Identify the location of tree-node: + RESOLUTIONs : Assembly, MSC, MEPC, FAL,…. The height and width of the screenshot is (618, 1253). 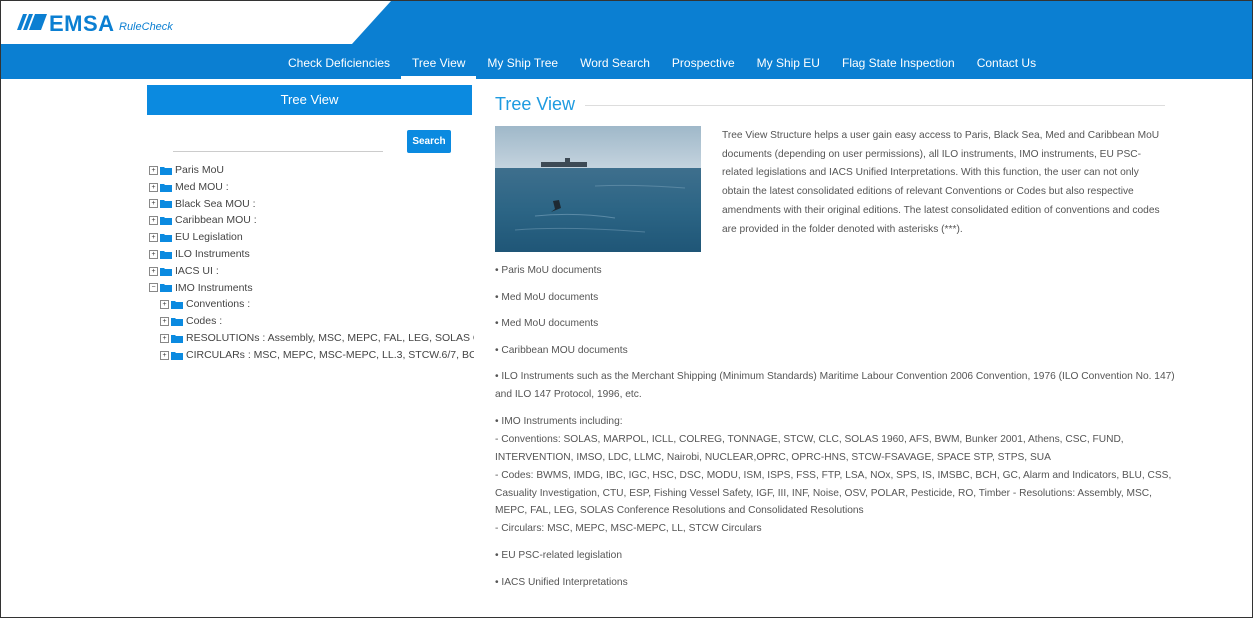
(311, 338).